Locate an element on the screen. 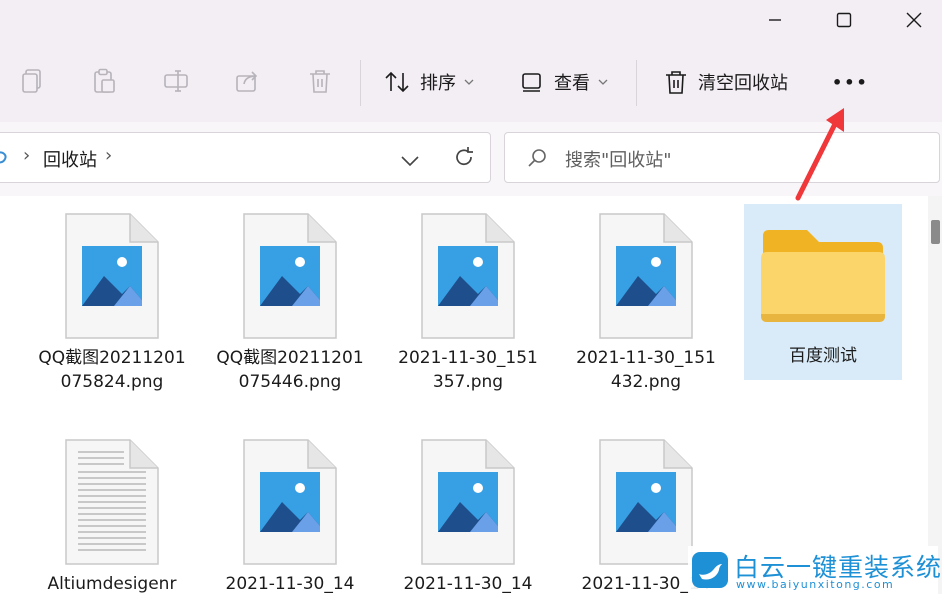 The image size is (942, 594). delete-icon is located at coordinates (320, 81).